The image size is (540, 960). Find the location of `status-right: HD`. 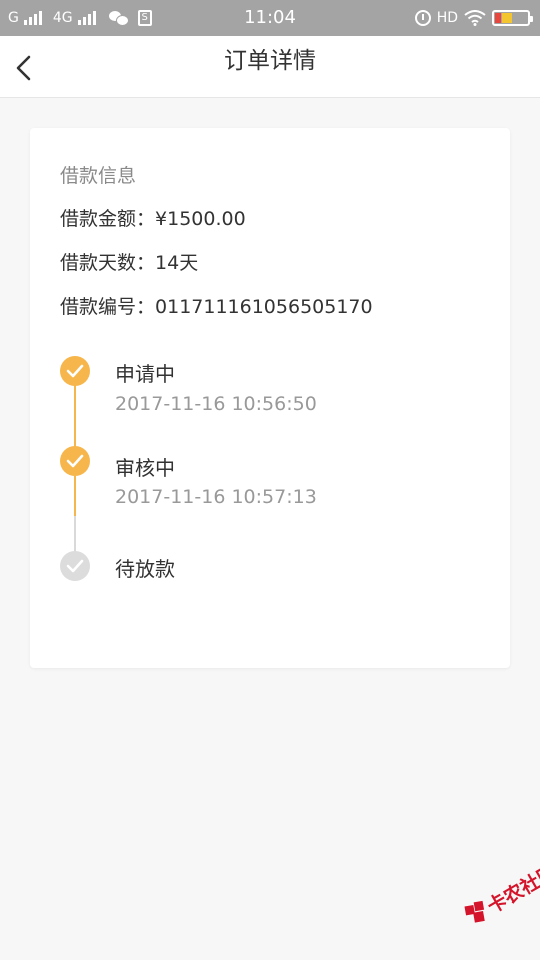

status-right: HD is located at coordinates (473, 18).